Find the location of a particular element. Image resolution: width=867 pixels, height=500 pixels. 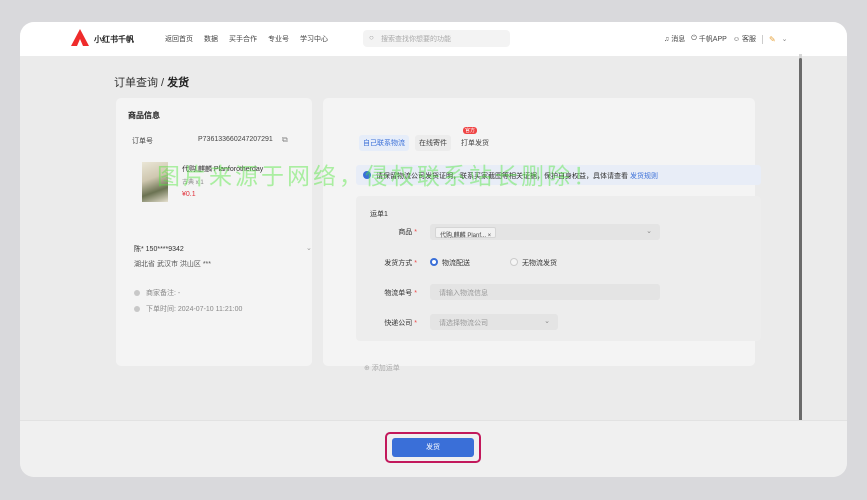

method-field-label: 发货方式 * is located at coordinates (387, 263).